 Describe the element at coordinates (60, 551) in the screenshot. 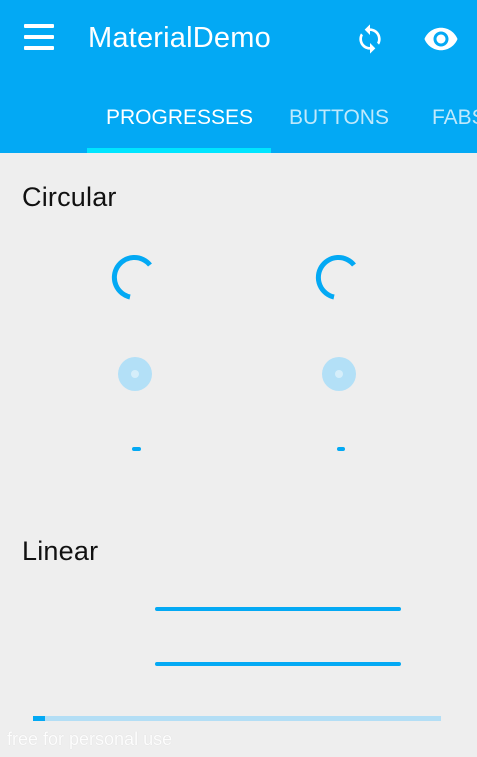

I see `section-title-linear: Linear` at that location.